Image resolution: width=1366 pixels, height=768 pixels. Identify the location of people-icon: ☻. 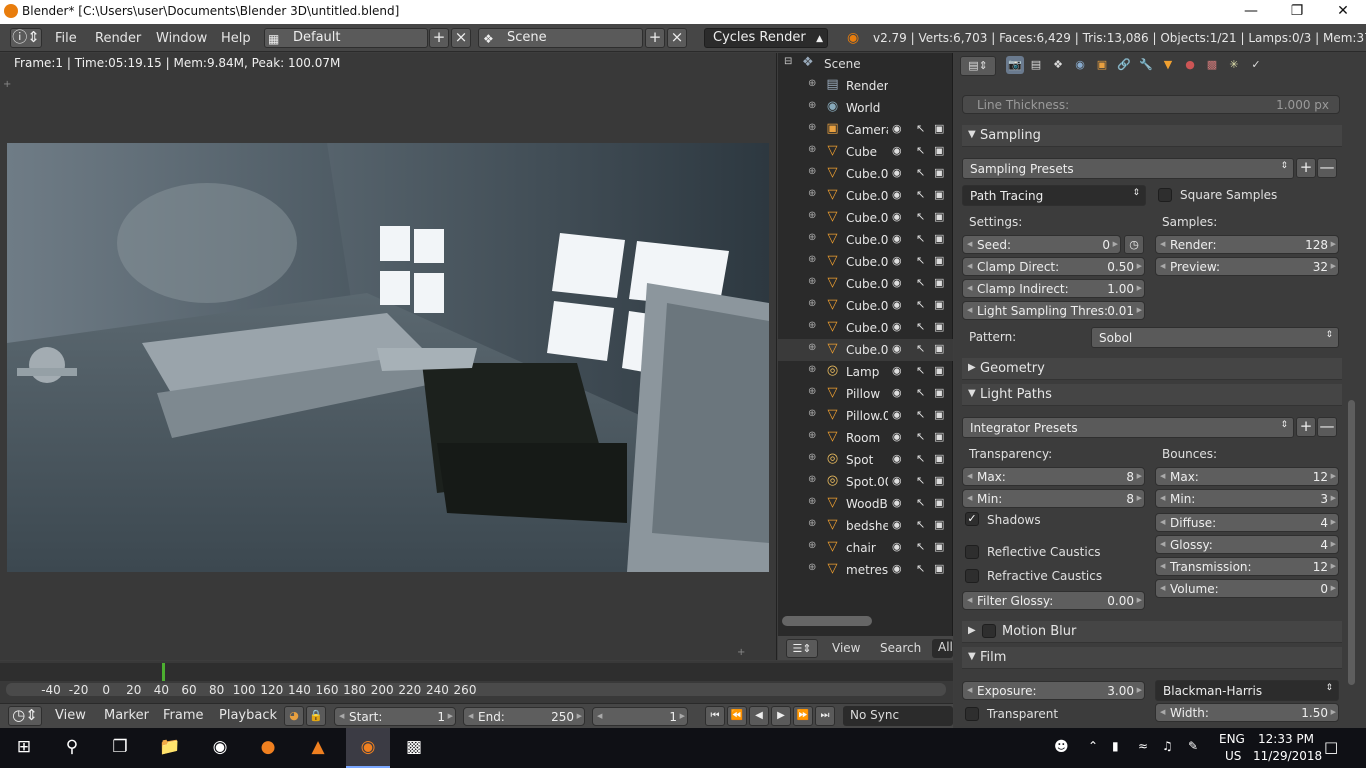
(1061, 747).